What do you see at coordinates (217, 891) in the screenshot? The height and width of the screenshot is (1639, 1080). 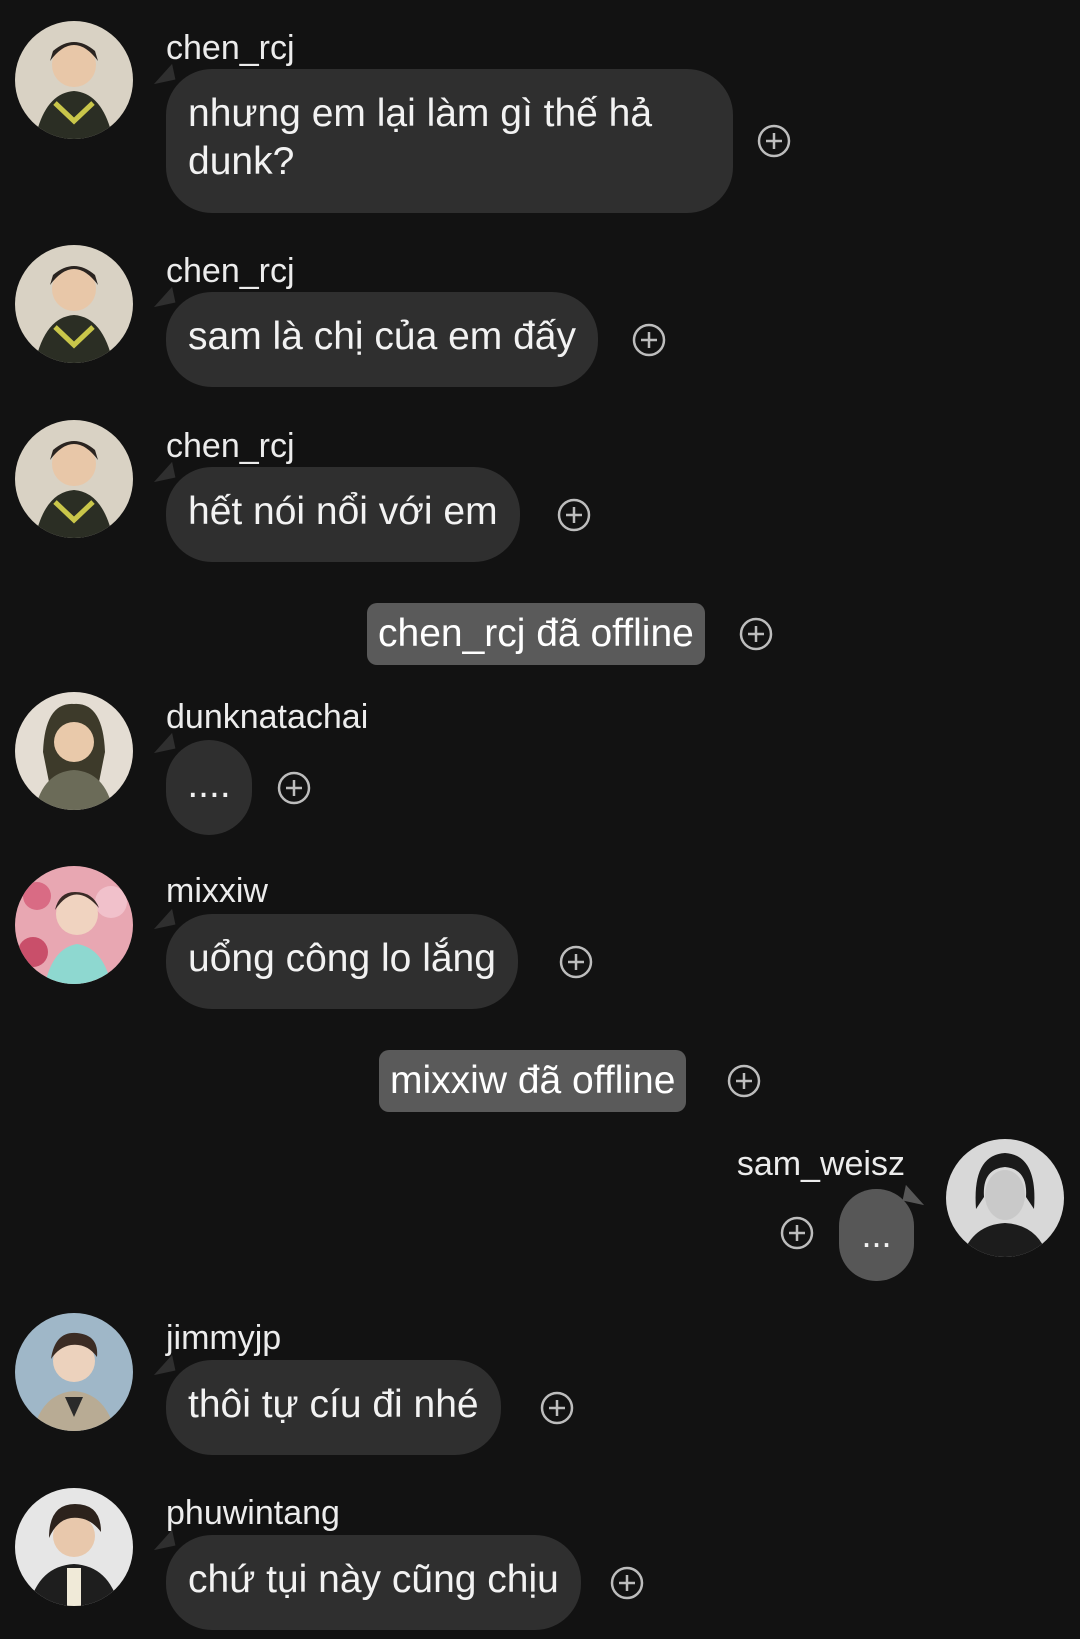 I see `username: mixxiw` at bounding box center [217, 891].